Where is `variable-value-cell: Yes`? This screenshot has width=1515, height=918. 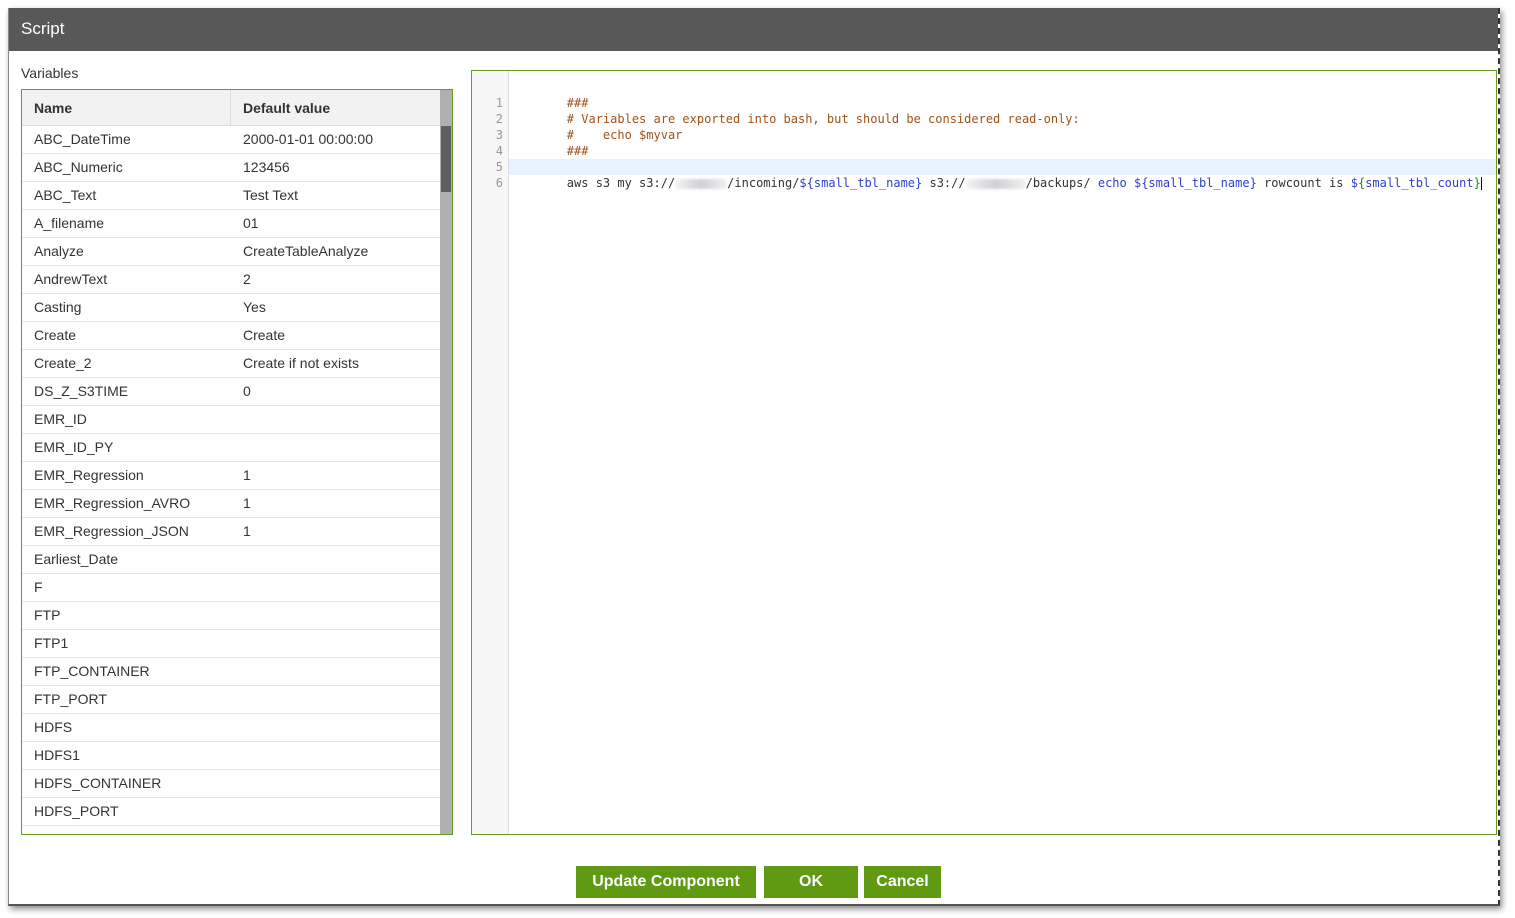 variable-value-cell: Yes is located at coordinates (335, 307).